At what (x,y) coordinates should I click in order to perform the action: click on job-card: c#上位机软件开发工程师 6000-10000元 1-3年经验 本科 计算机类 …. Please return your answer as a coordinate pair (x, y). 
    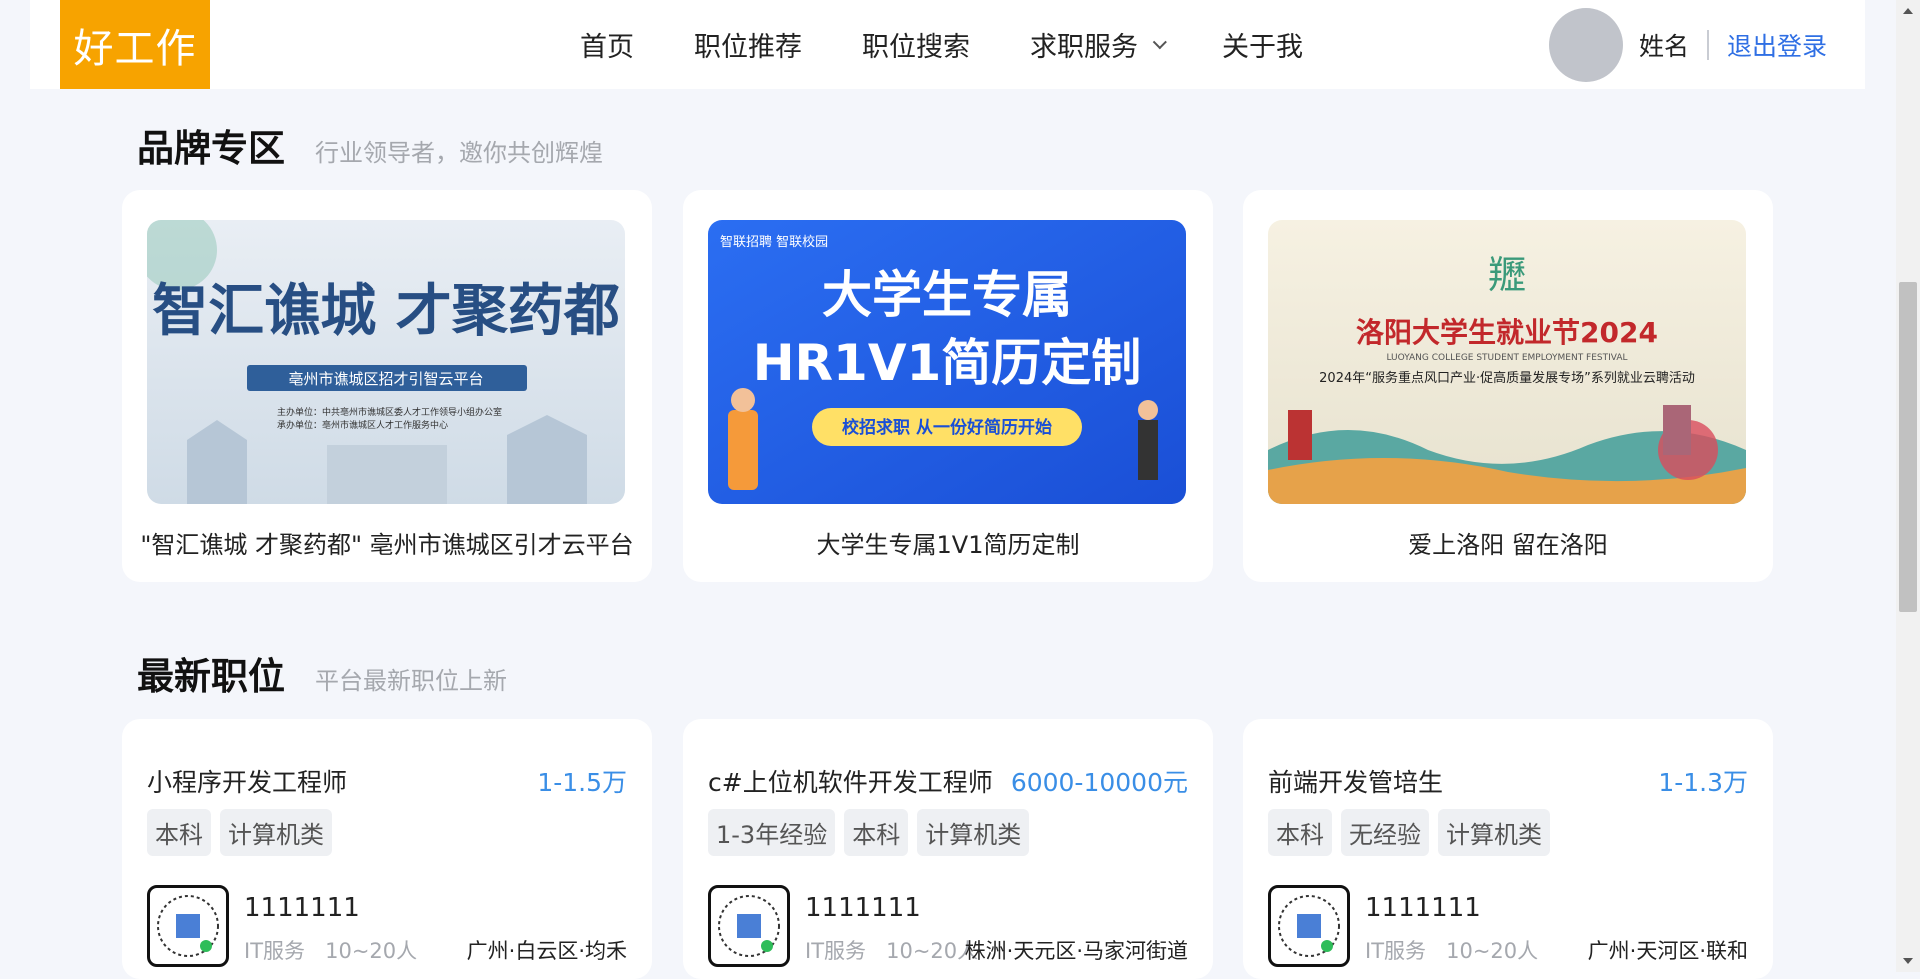
    Looking at the image, I should click on (948, 849).